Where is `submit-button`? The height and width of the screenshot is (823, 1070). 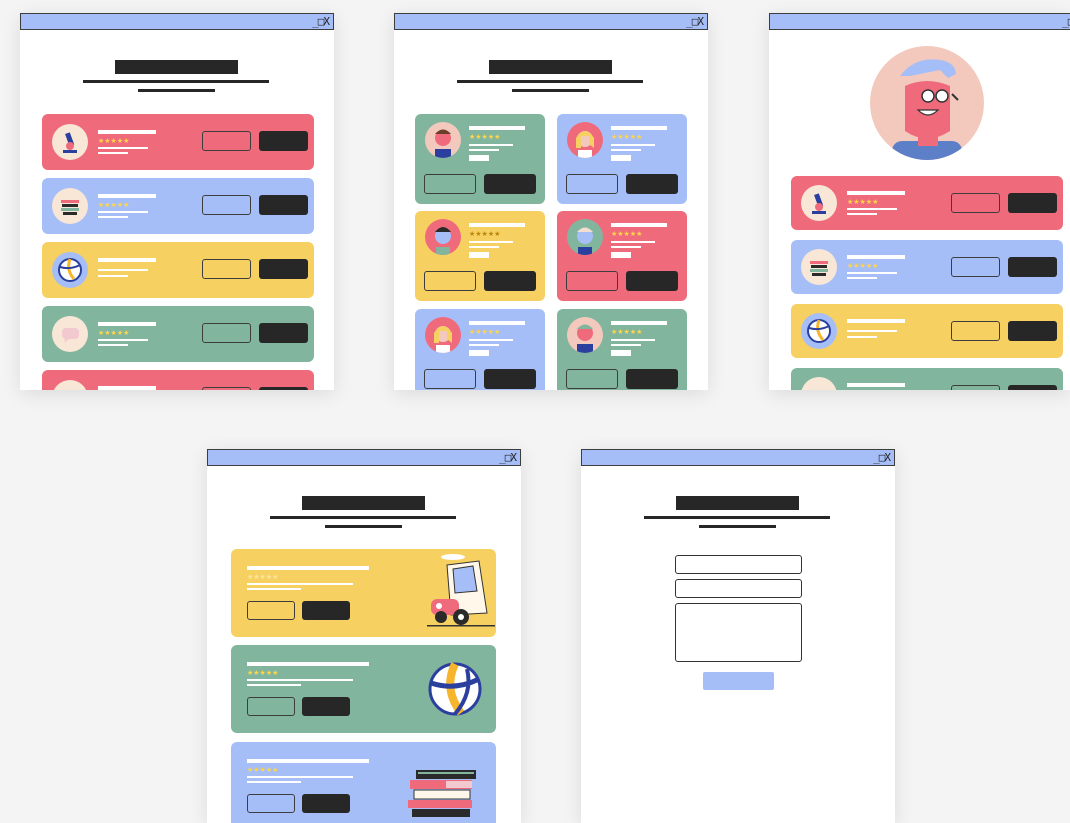 submit-button is located at coordinates (738, 681).